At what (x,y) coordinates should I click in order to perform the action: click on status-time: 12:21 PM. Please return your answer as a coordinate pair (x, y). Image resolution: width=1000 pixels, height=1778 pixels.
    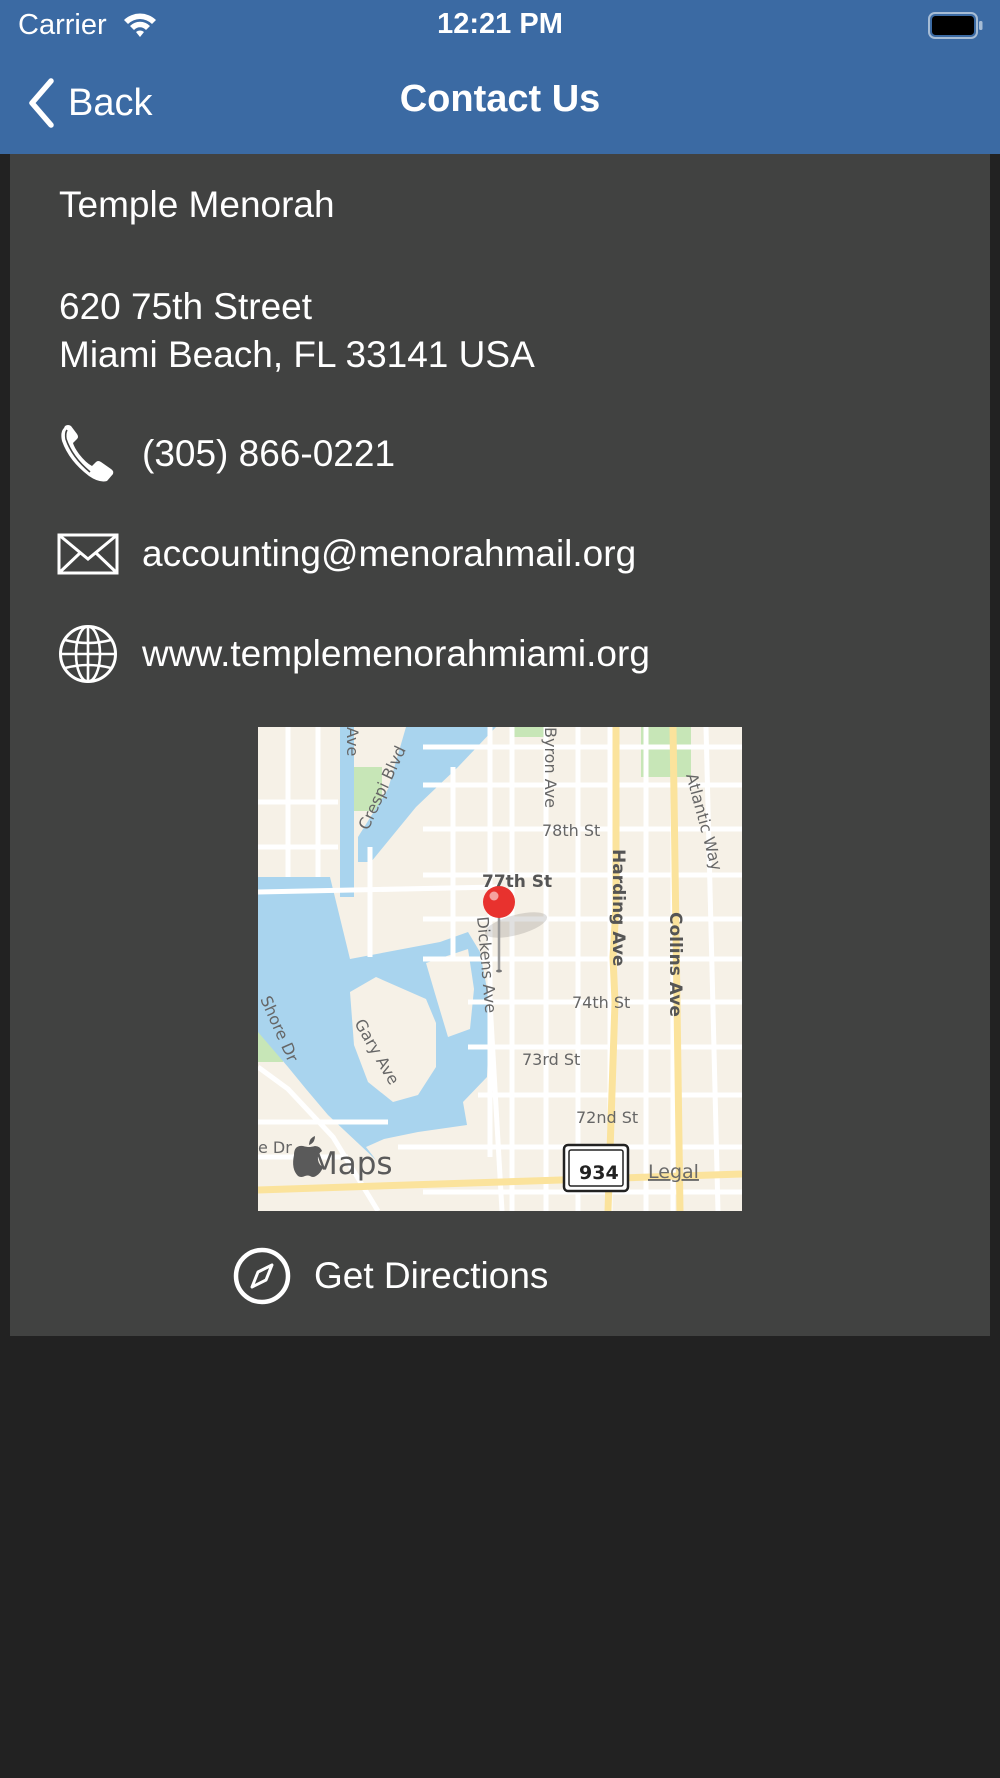
    Looking at the image, I should click on (500, 24).